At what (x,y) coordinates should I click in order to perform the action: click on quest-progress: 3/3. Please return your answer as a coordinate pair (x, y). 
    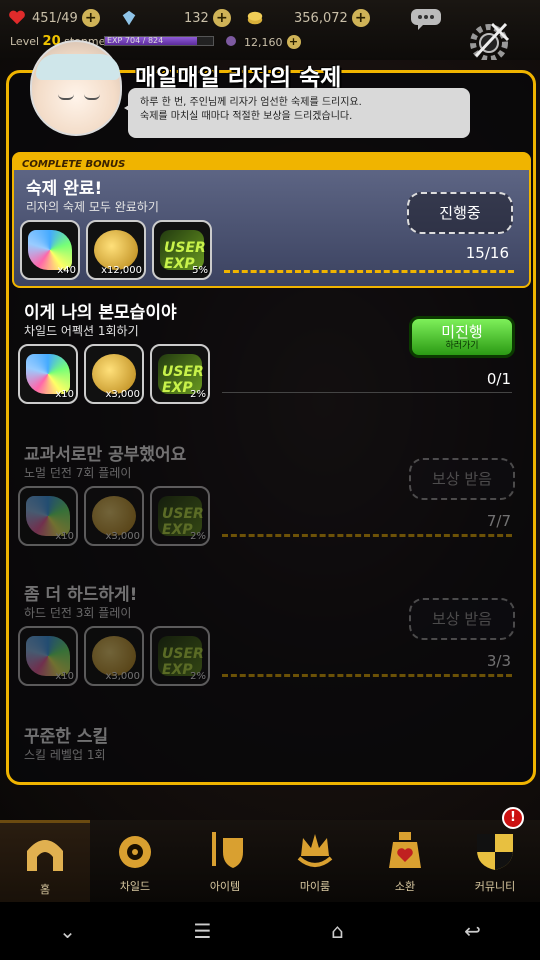
    Looking at the image, I should click on (498, 661).